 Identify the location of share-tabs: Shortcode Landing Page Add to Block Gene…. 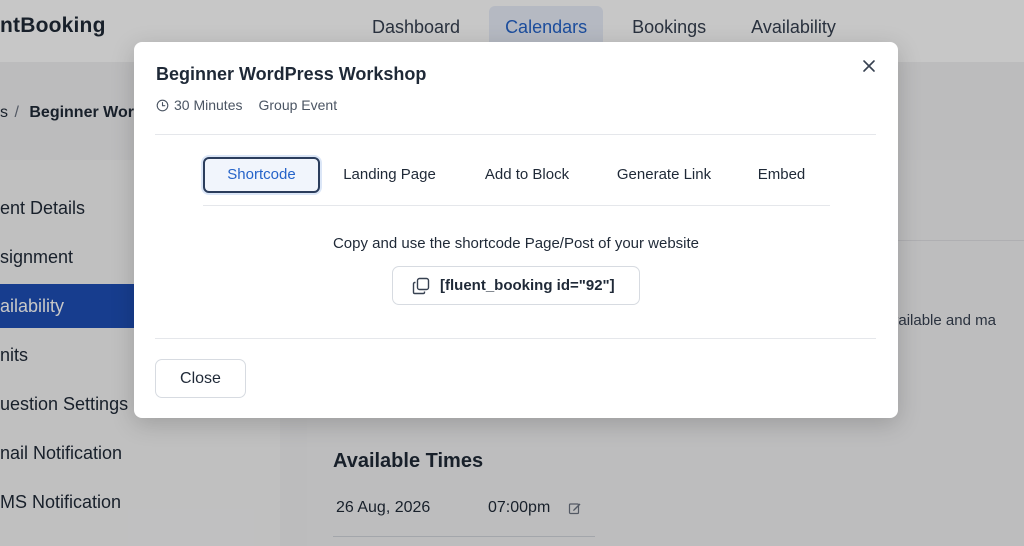
(516, 181).